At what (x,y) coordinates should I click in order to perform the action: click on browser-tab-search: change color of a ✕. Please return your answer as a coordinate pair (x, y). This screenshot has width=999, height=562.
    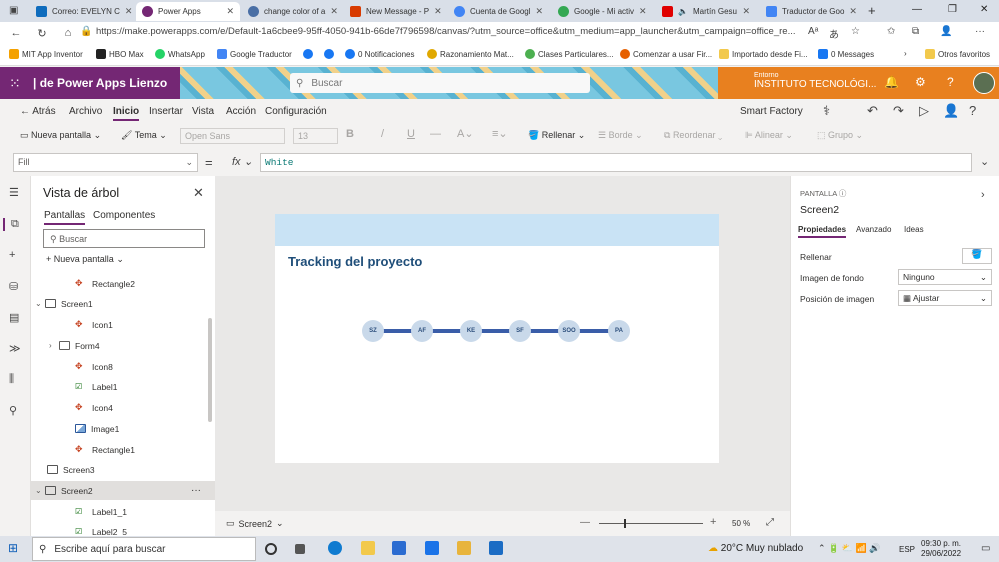
    Looking at the image, I should click on (292, 11).